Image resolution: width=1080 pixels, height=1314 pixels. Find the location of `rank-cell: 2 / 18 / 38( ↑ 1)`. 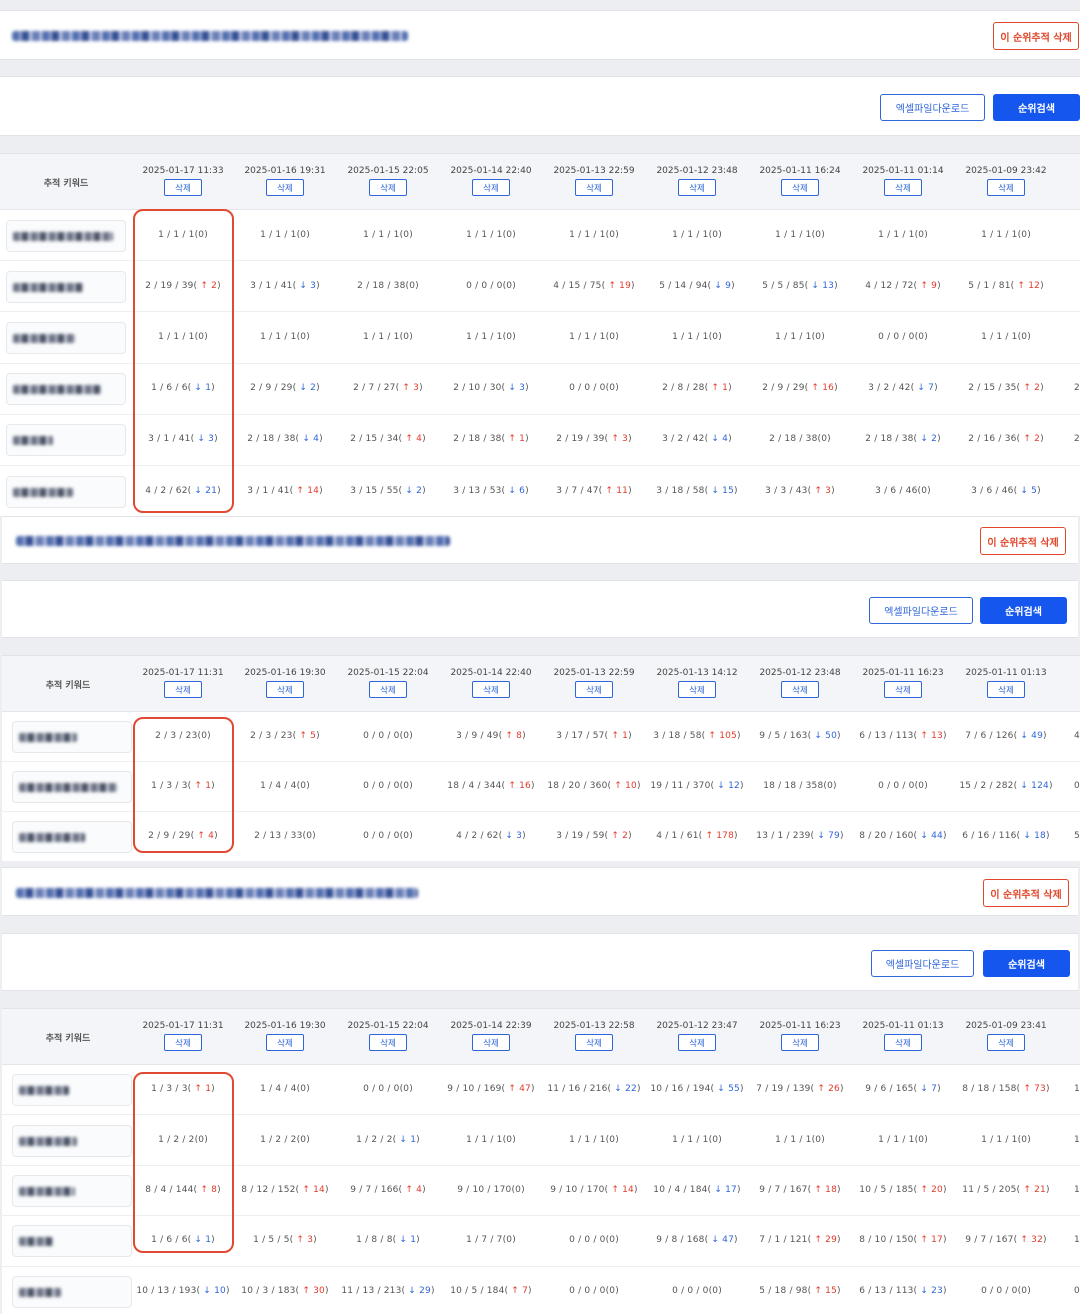

rank-cell: 2 / 18 / 38( ↑ 1) is located at coordinates (491, 439).